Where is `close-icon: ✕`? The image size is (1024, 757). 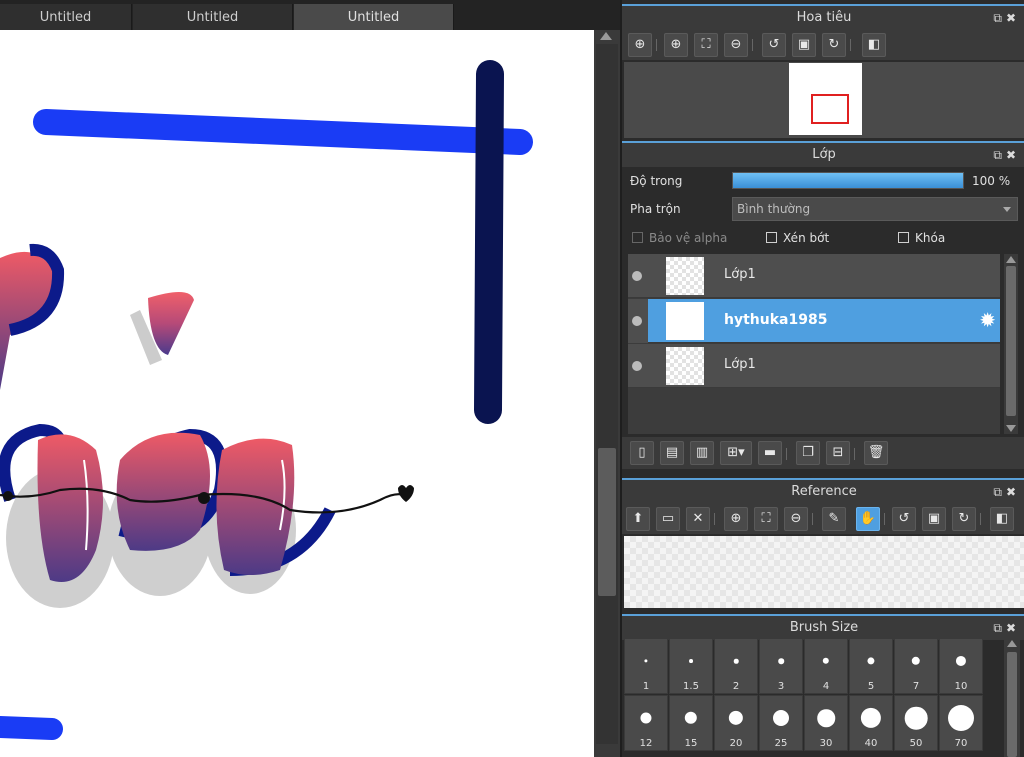 close-icon: ✕ is located at coordinates (698, 519).